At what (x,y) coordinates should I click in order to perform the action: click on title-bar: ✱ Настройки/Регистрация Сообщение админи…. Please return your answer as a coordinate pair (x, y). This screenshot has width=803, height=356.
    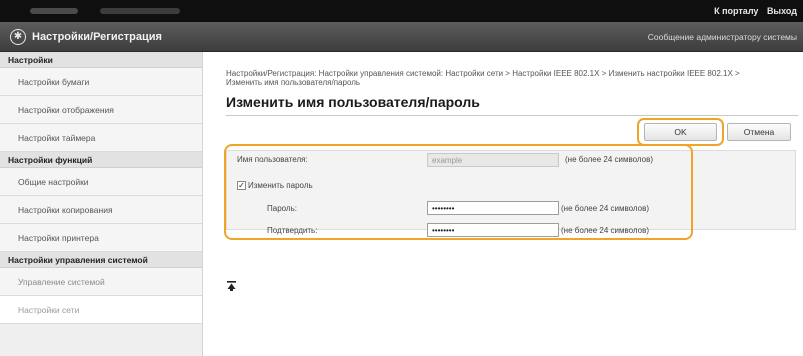
    Looking at the image, I should click on (401, 37).